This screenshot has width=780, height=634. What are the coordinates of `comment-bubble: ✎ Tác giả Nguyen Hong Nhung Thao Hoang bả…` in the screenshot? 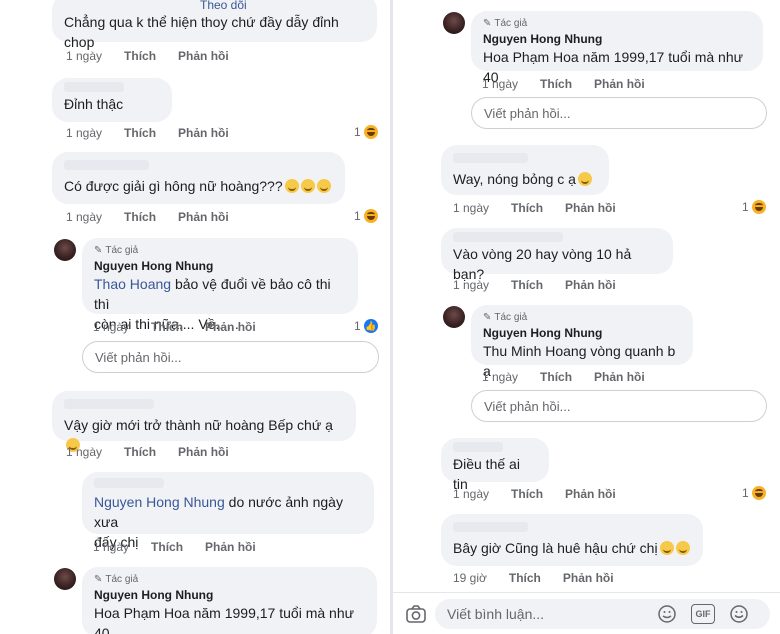 It's located at (220, 285).